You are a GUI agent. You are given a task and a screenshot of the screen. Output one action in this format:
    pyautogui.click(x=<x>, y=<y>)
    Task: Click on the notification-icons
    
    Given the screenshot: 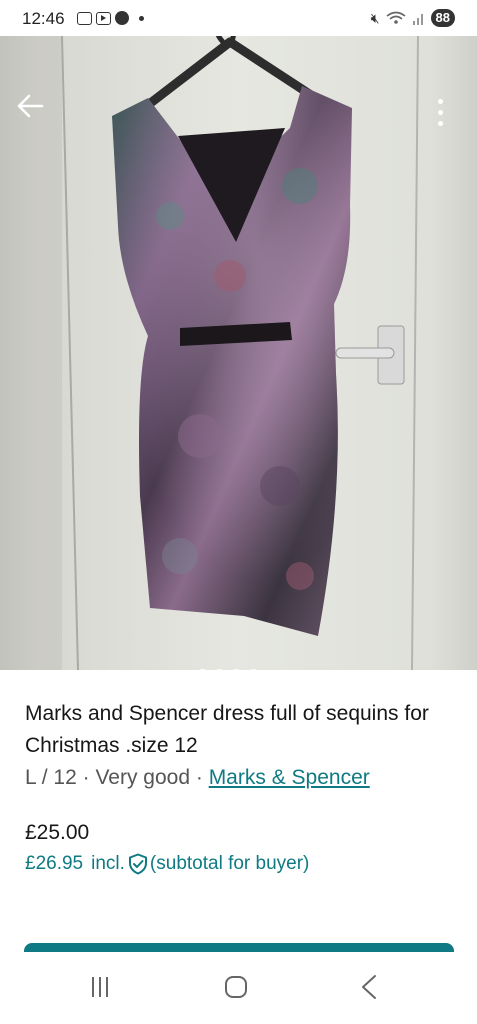 What is the action you would take?
    pyautogui.click(x=110, y=18)
    